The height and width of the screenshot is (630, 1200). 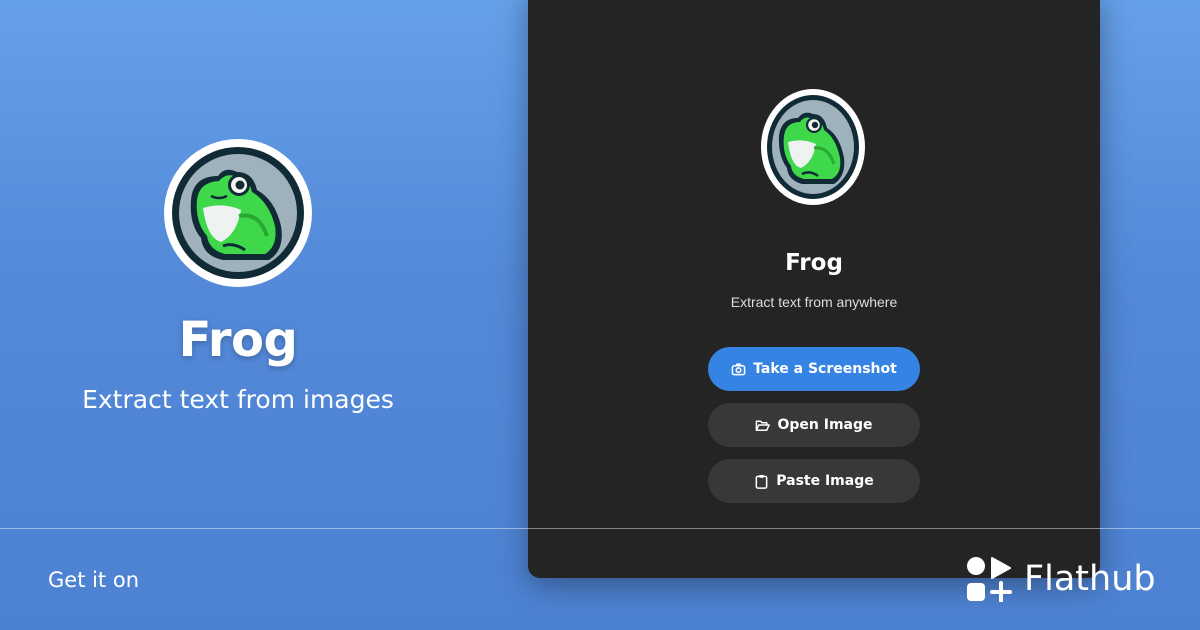 I want to click on flathub-badge: Flathub, so click(x=1061, y=579).